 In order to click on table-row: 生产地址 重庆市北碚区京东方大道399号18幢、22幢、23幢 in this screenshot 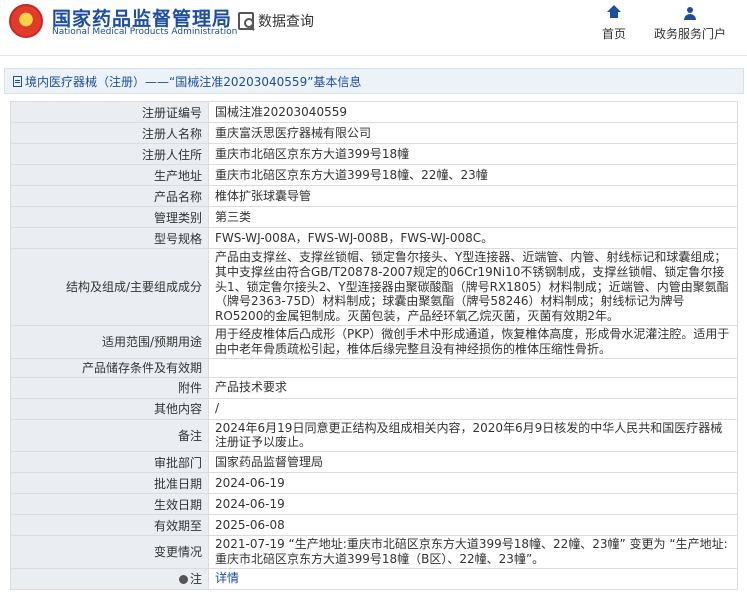, I will do `click(374, 175)`.